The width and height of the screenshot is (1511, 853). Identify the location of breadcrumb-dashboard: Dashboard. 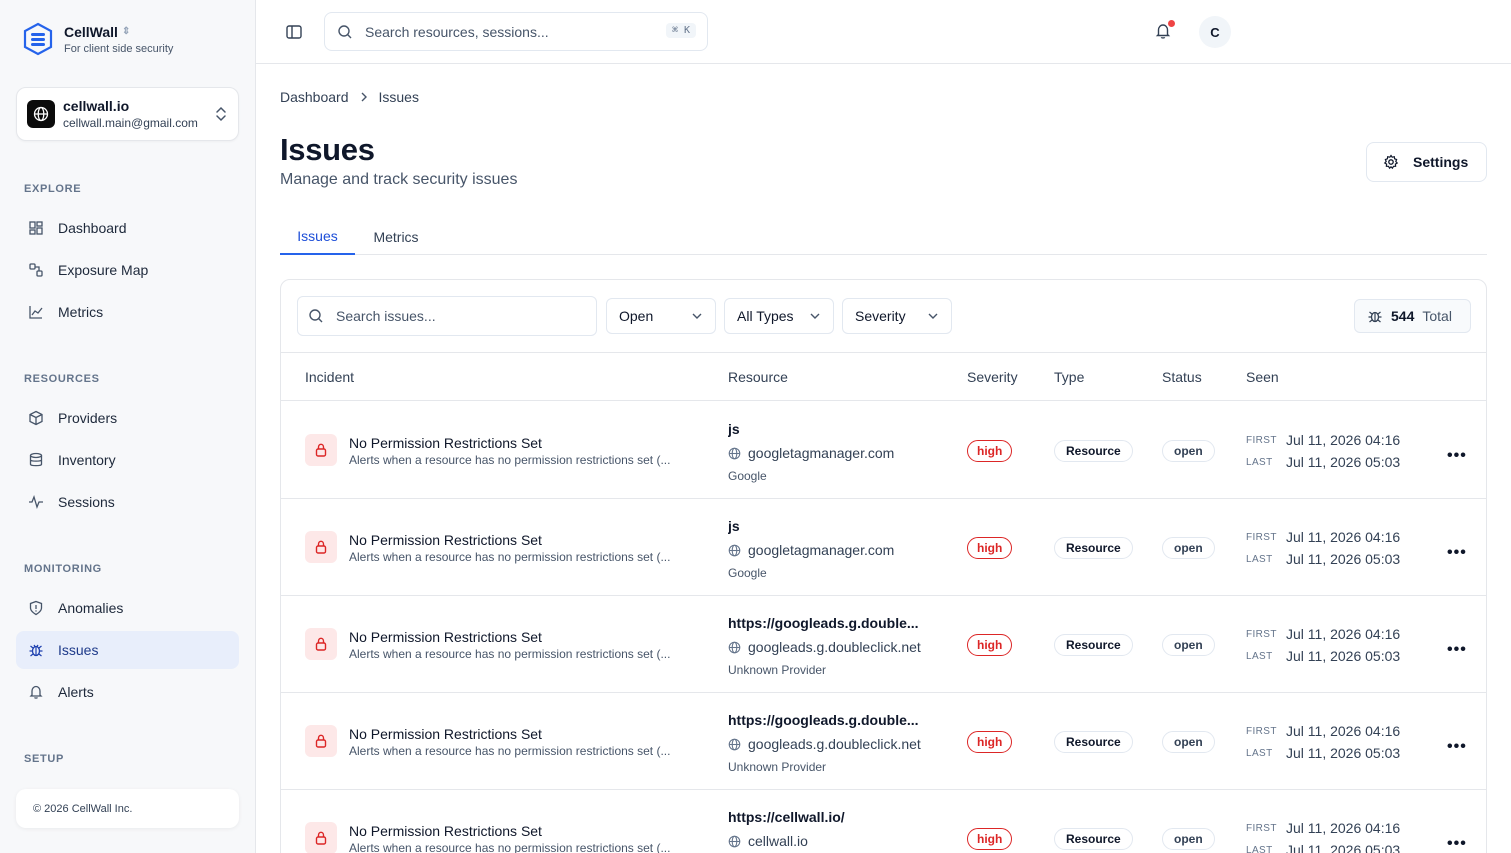
(314, 97).